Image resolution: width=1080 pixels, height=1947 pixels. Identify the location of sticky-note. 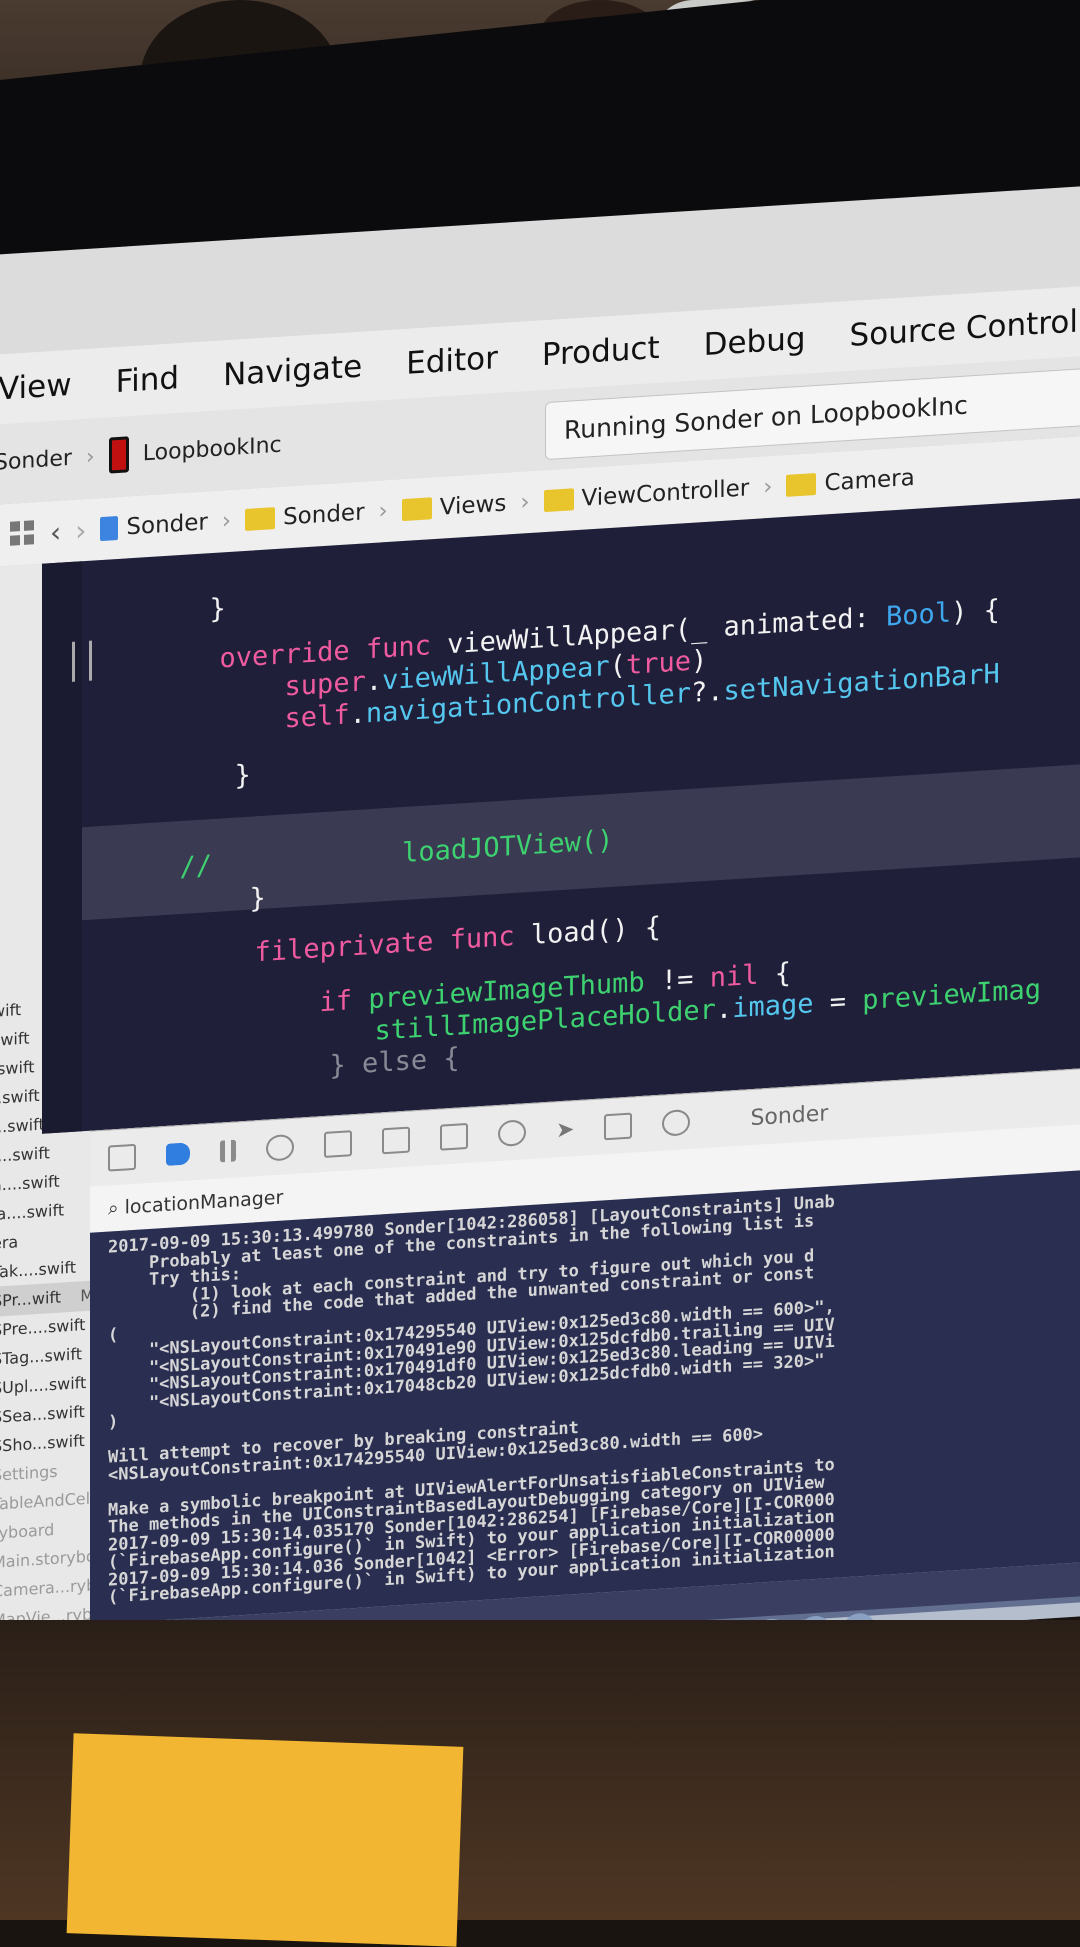
(265, 1840).